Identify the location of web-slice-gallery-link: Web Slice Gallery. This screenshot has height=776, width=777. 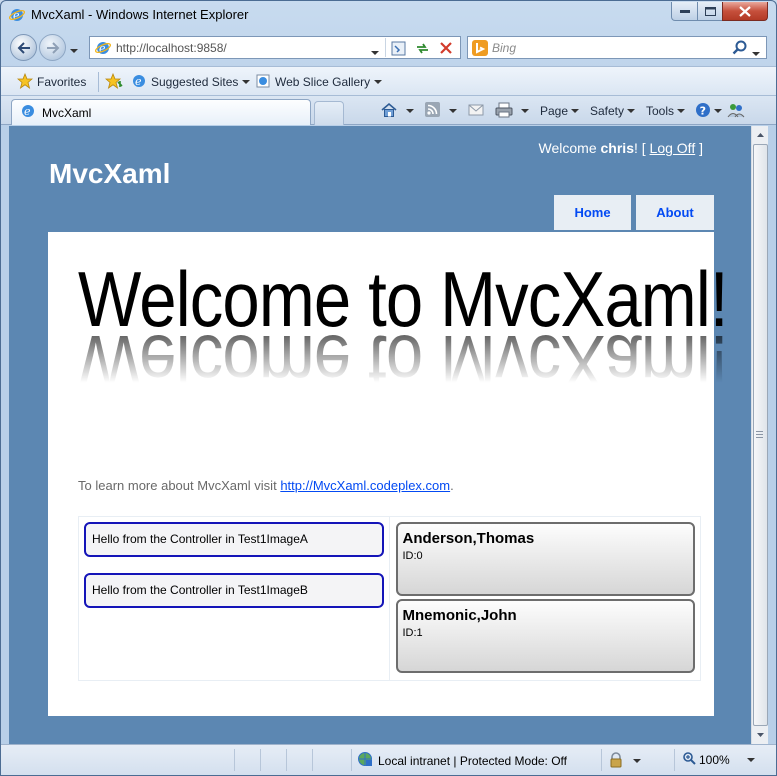
(319, 82).